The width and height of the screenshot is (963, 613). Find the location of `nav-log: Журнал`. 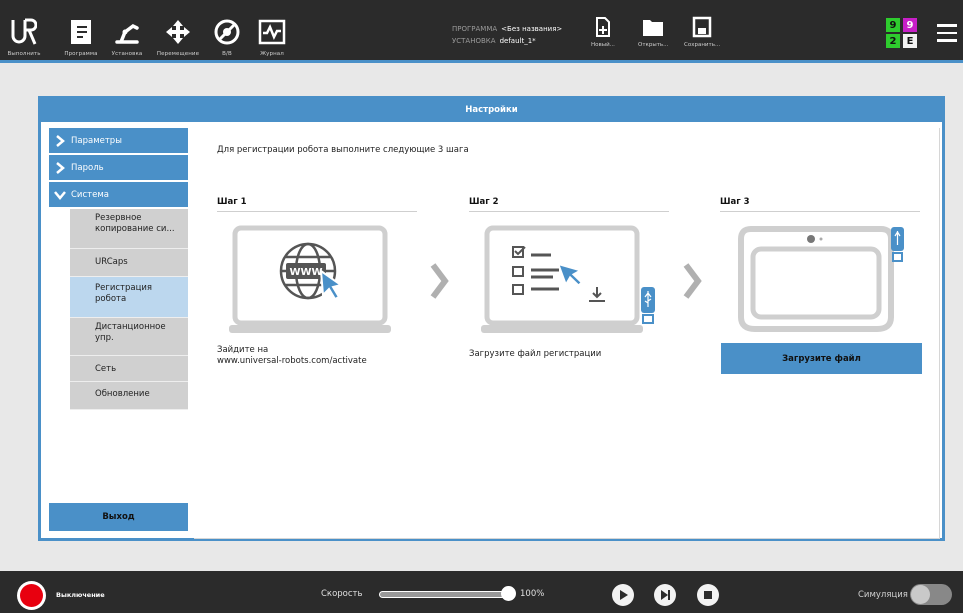

nav-log: Журнал is located at coordinates (272, 30).